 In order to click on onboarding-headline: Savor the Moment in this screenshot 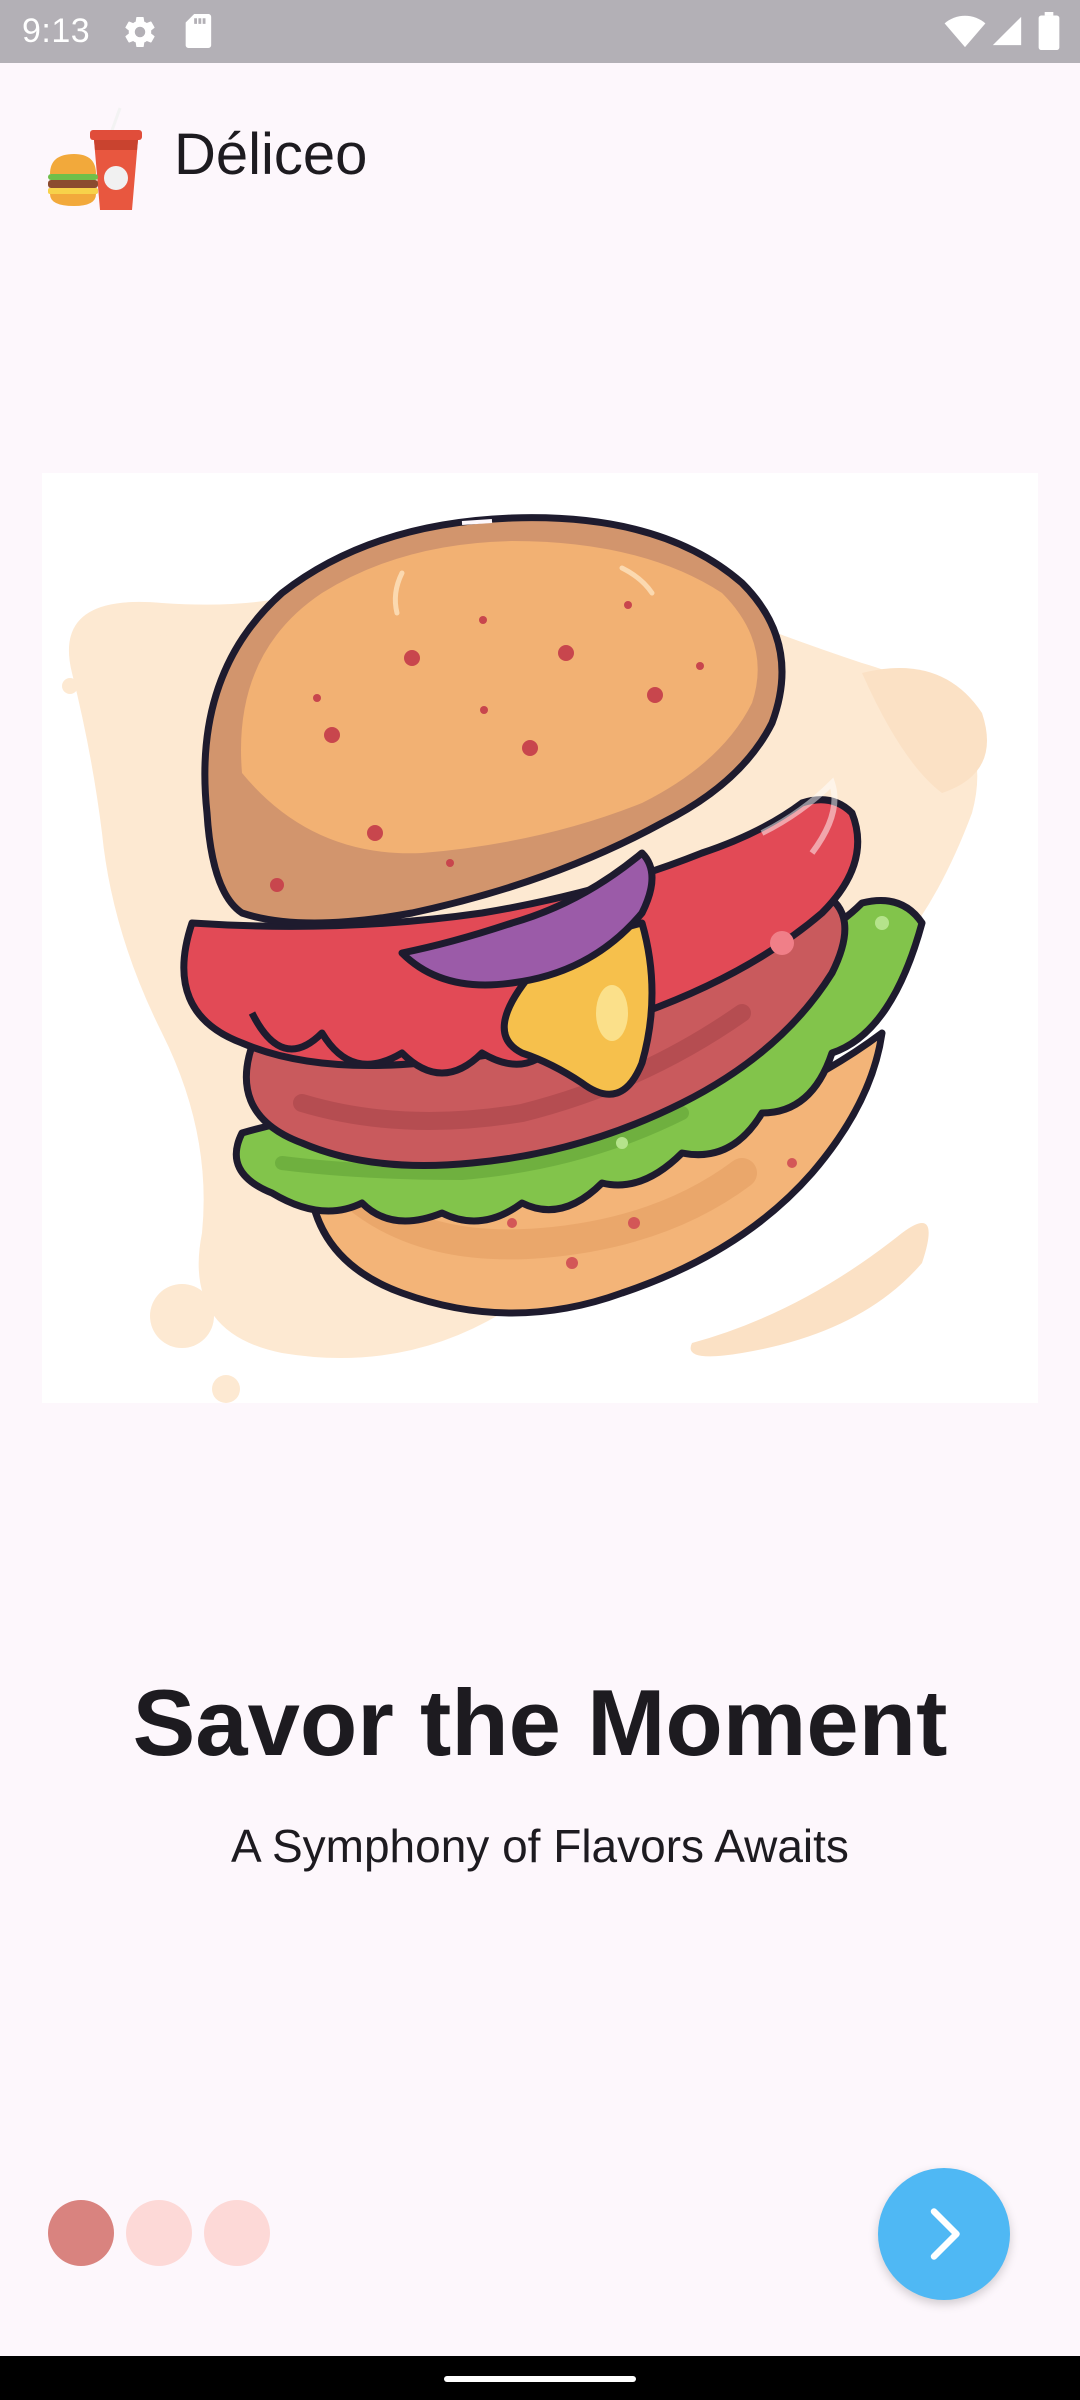, I will do `click(540, 1722)`.